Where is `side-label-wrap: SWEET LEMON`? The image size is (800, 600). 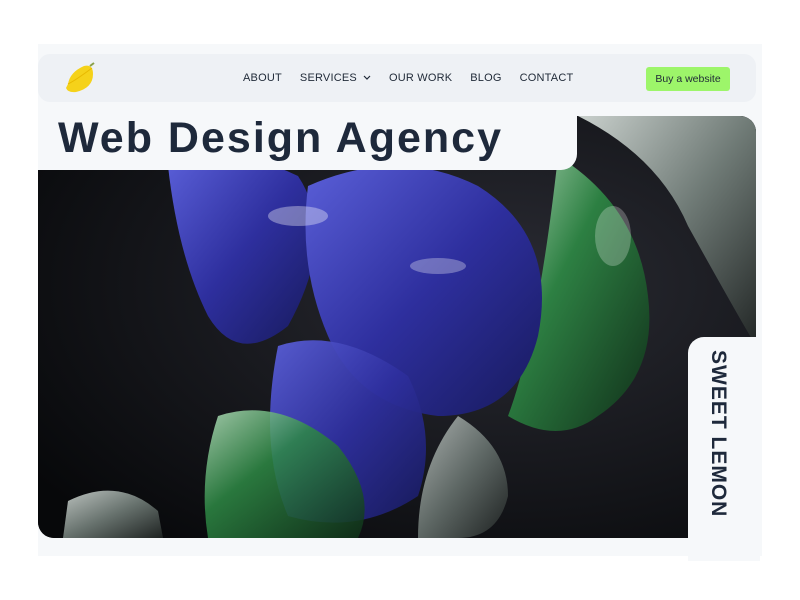 side-label-wrap: SWEET LEMON is located at coordinates (726, 445).